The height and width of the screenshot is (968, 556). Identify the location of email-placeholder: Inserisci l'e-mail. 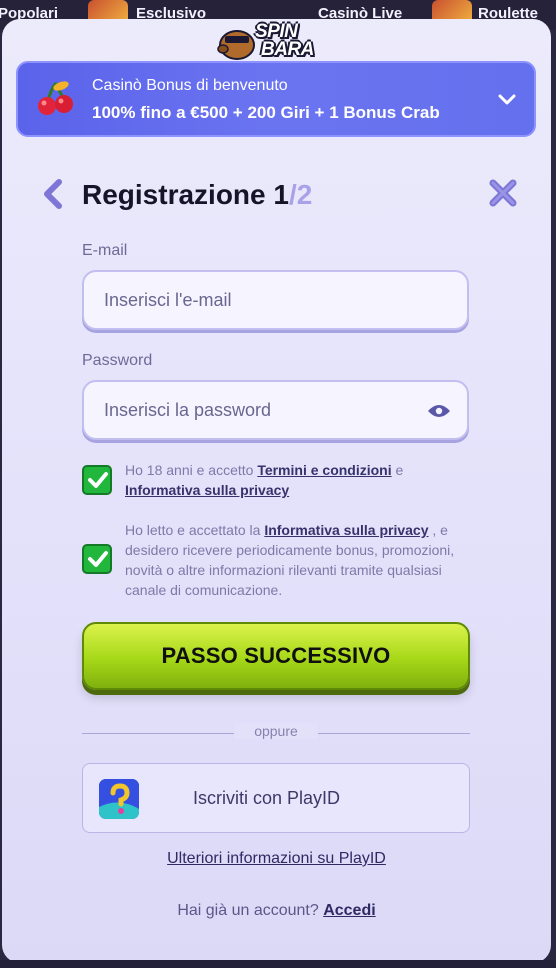
(168, 299).